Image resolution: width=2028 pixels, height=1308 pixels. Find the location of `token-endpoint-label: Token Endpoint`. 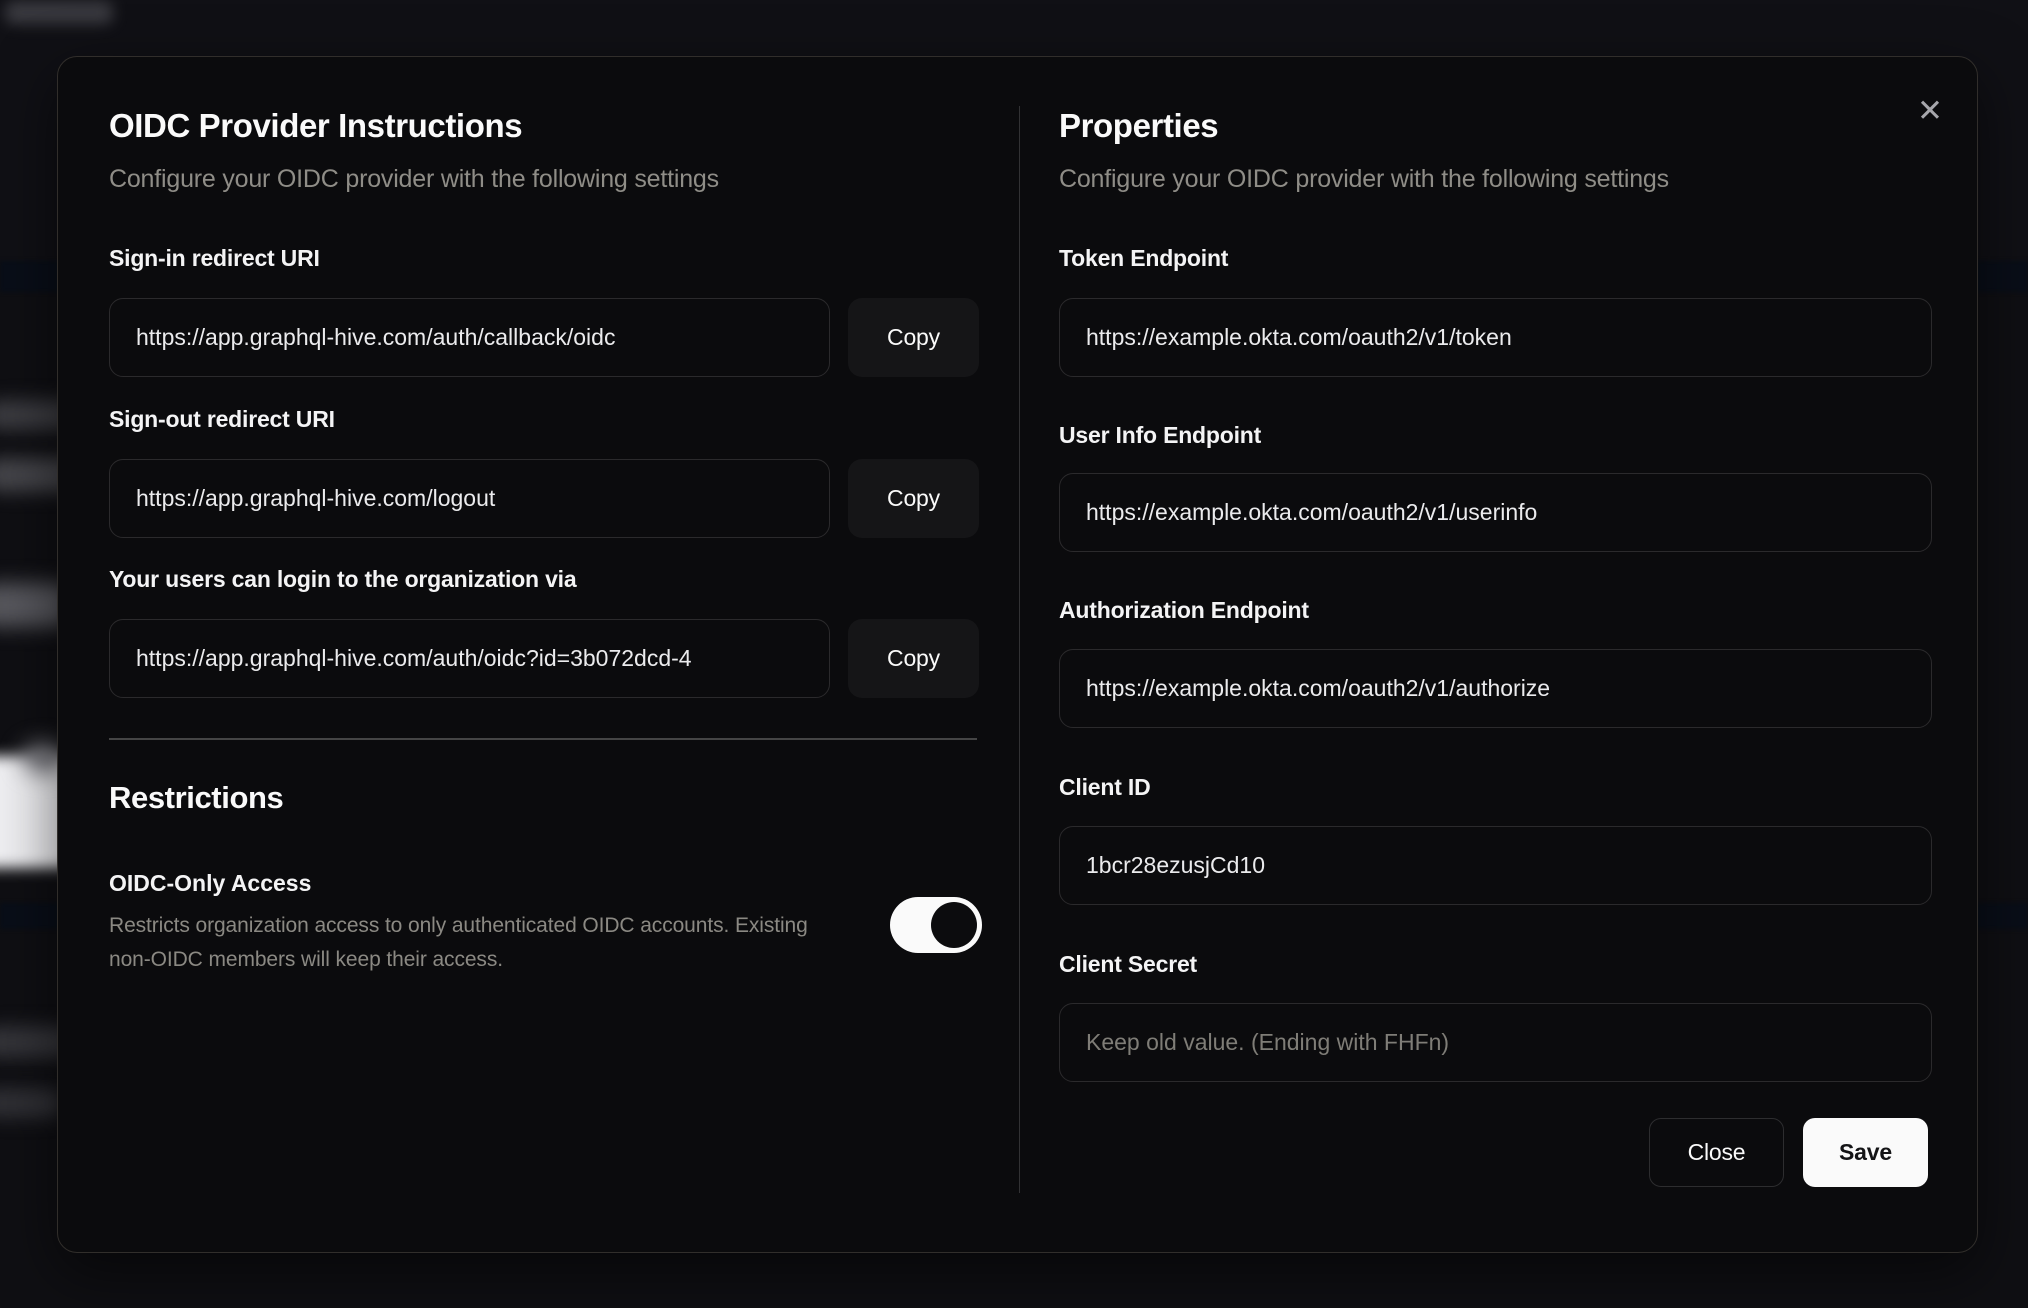

token-endpoint-label: Token Endpoint is located at coordinates (1144, 258).